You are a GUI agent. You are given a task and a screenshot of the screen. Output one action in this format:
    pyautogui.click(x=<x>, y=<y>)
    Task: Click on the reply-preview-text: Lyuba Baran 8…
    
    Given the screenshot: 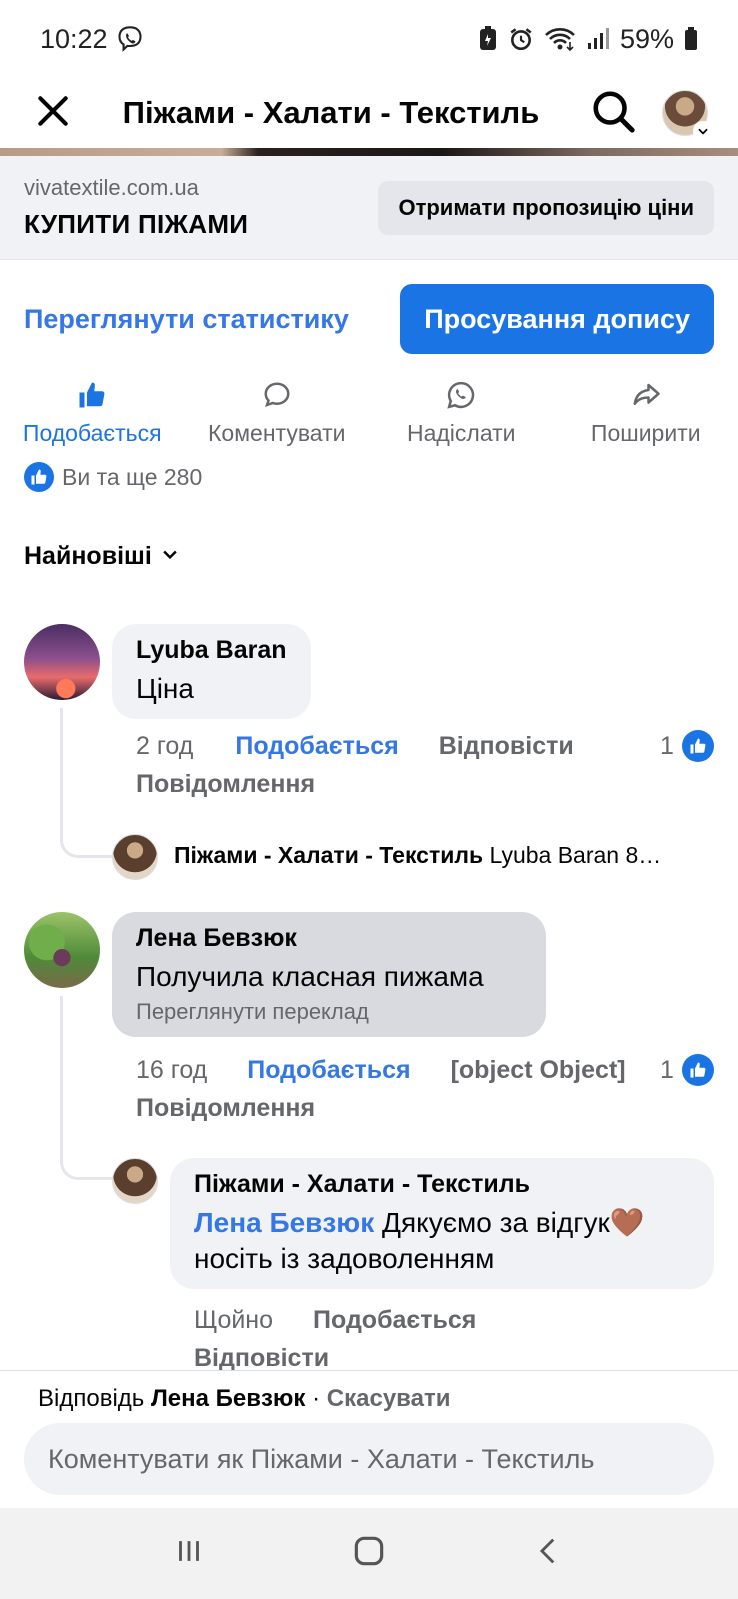 What is the action you would take?
    pyautogui.click(x=575, y=855)
    